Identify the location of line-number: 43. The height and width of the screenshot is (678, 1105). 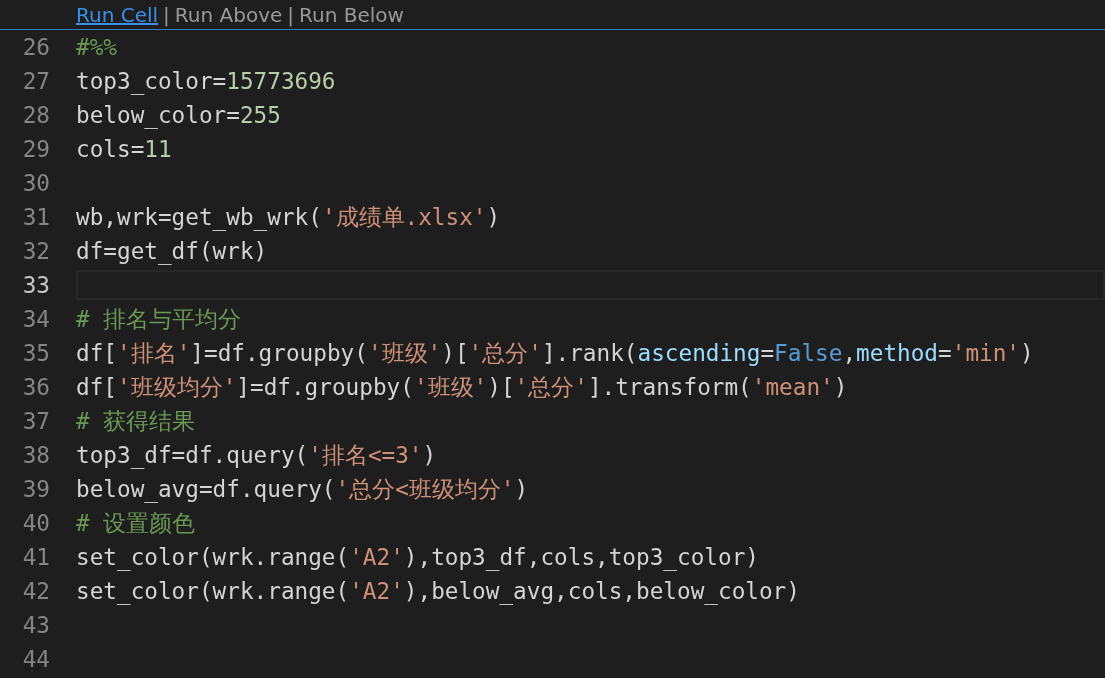
(35, 625).